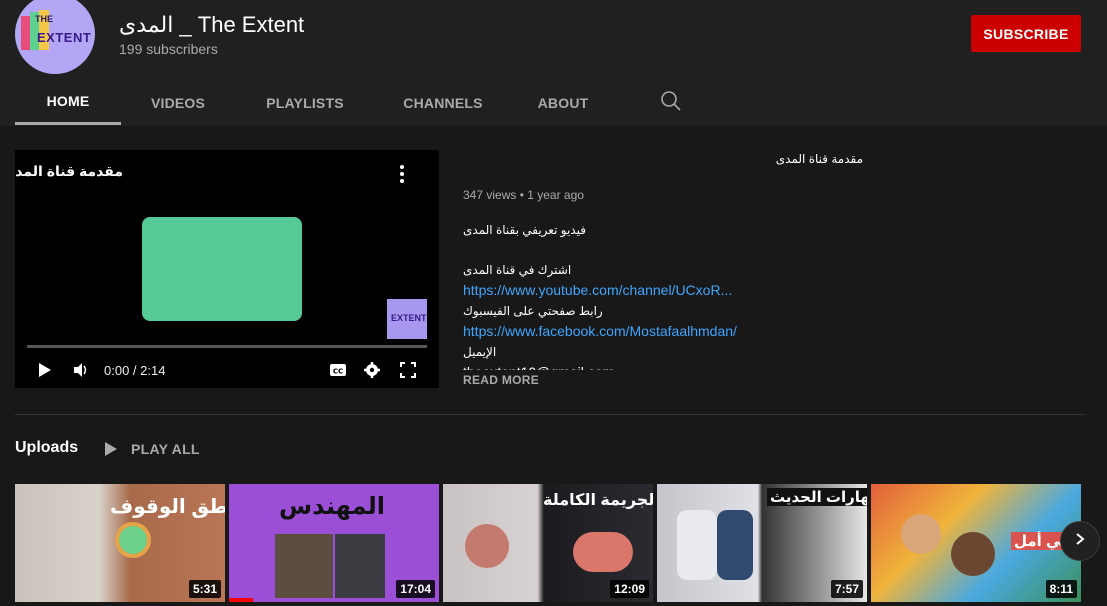 The width and height of the screenshot is (1107, 606). I want to click on channel-title: المدى _ The Extent, so click(212, 24).